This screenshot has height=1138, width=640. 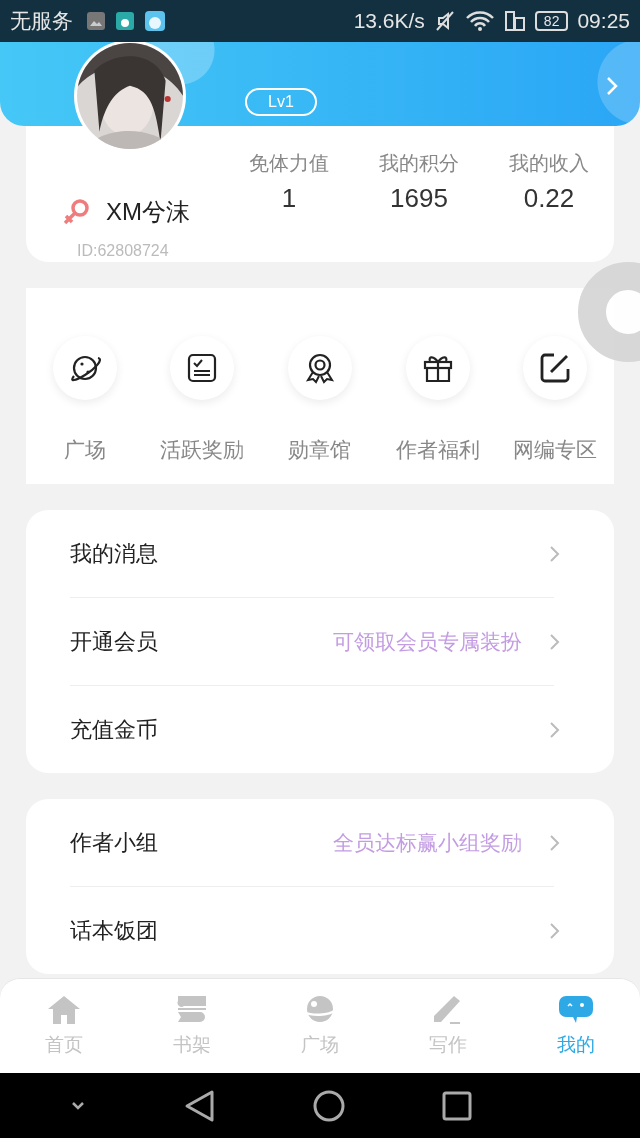 What do you see at coordinates (549, 163) in the screenshot?
I see `stat-label: 我的收入` at bounding box center [549, 163].